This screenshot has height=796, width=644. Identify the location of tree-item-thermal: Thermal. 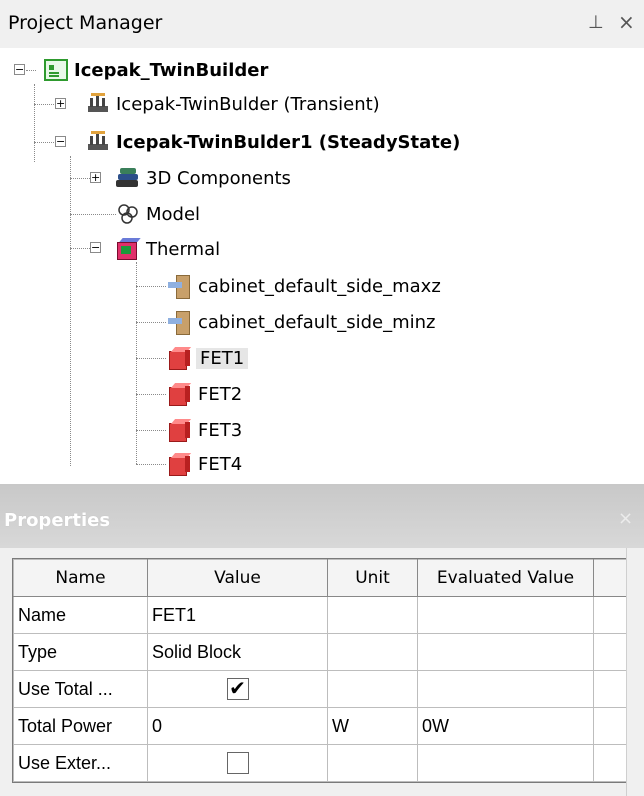
(168, 249).